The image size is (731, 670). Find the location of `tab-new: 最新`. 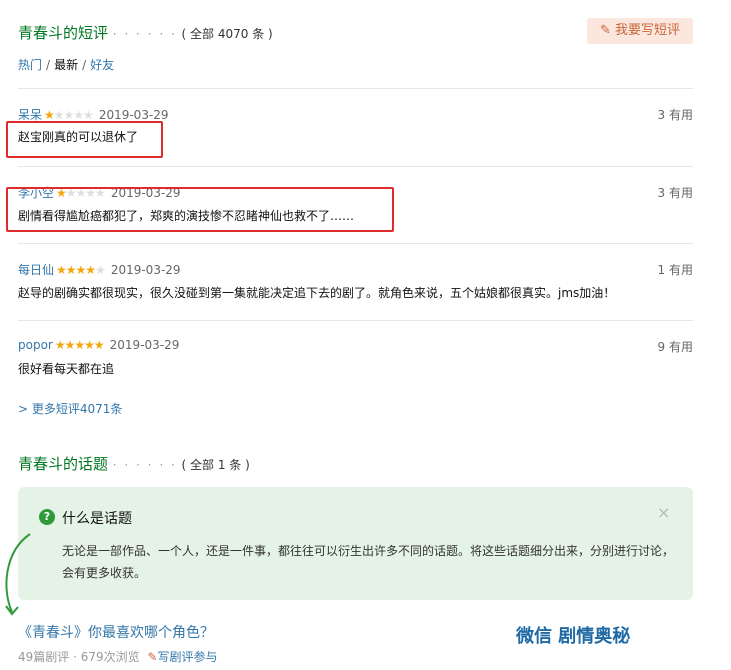

tab-new: 最新 is located at coordinates (66, 65).